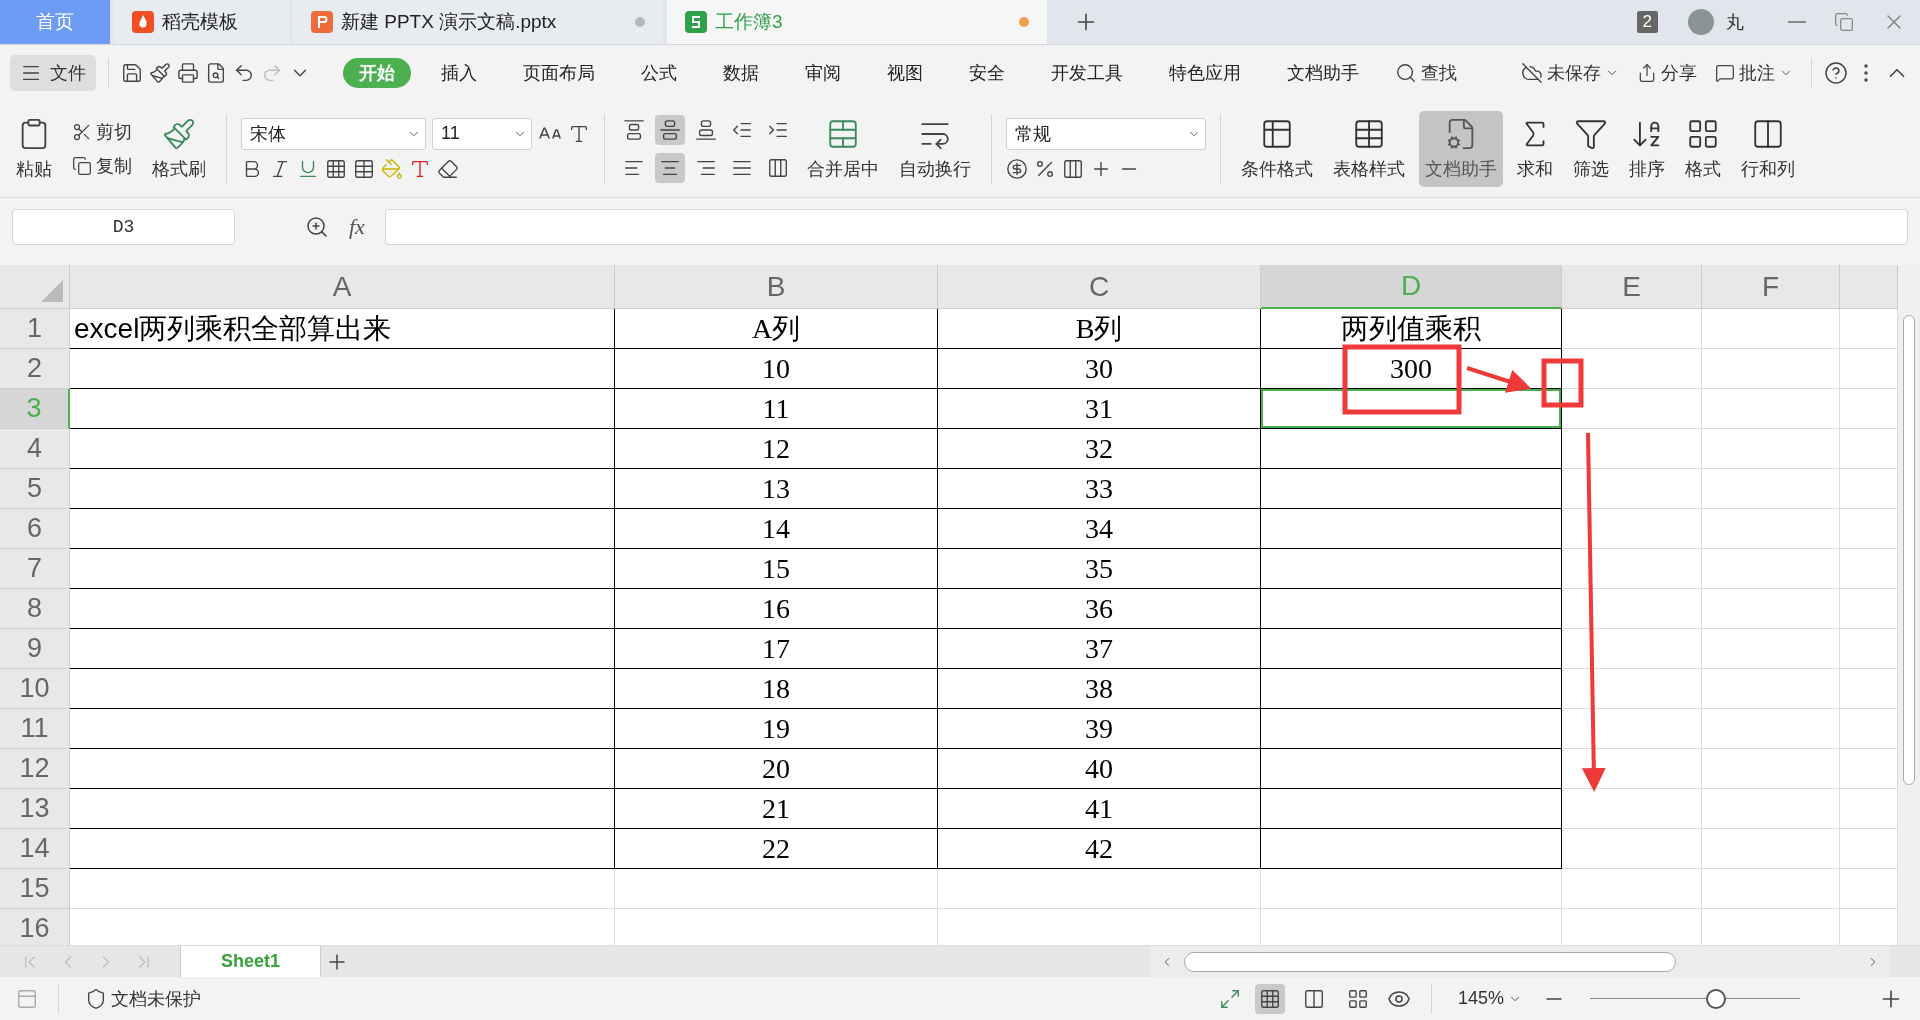 This screenshot has height=1020, width=1920. What do you see at coordinates (1229, 998) in the screenshot?
I see `fullscreen-icon` at bounding box center [1229, 998].